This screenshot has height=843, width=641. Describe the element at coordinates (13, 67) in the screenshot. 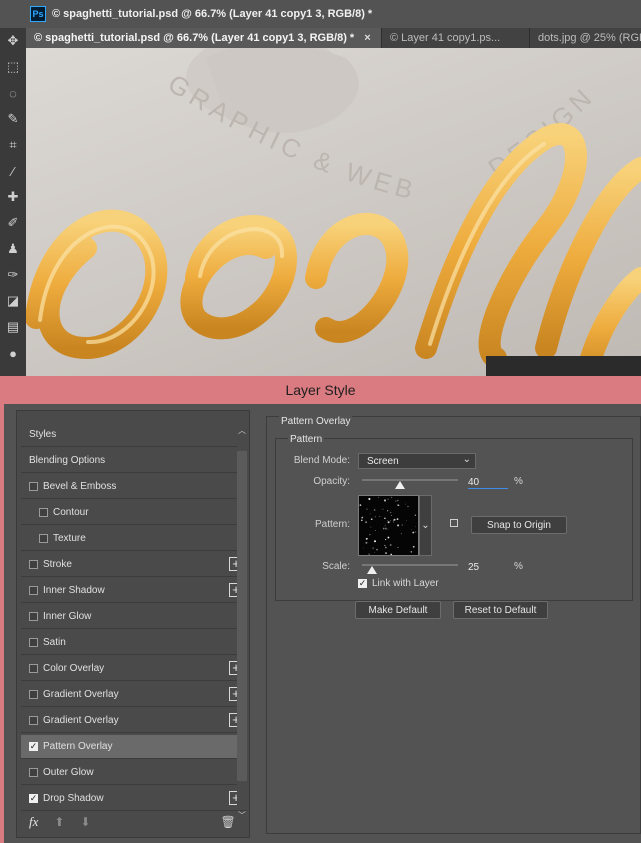

I see `marquee-icon: ⬚` at that location.